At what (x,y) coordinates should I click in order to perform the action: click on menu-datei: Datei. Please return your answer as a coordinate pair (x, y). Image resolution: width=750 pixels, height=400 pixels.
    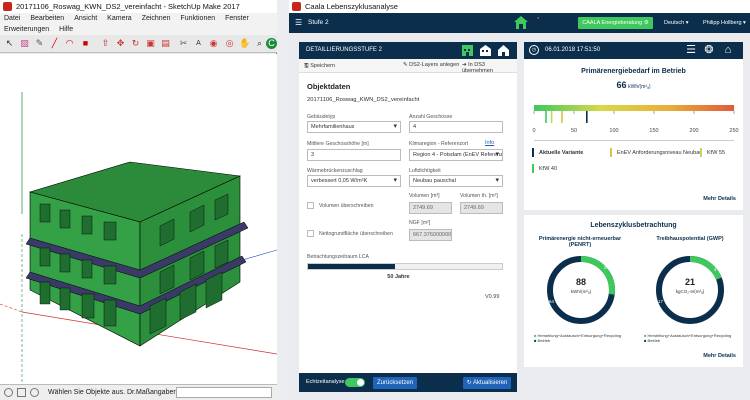
    Looking at the image, I should click on (12, 18).